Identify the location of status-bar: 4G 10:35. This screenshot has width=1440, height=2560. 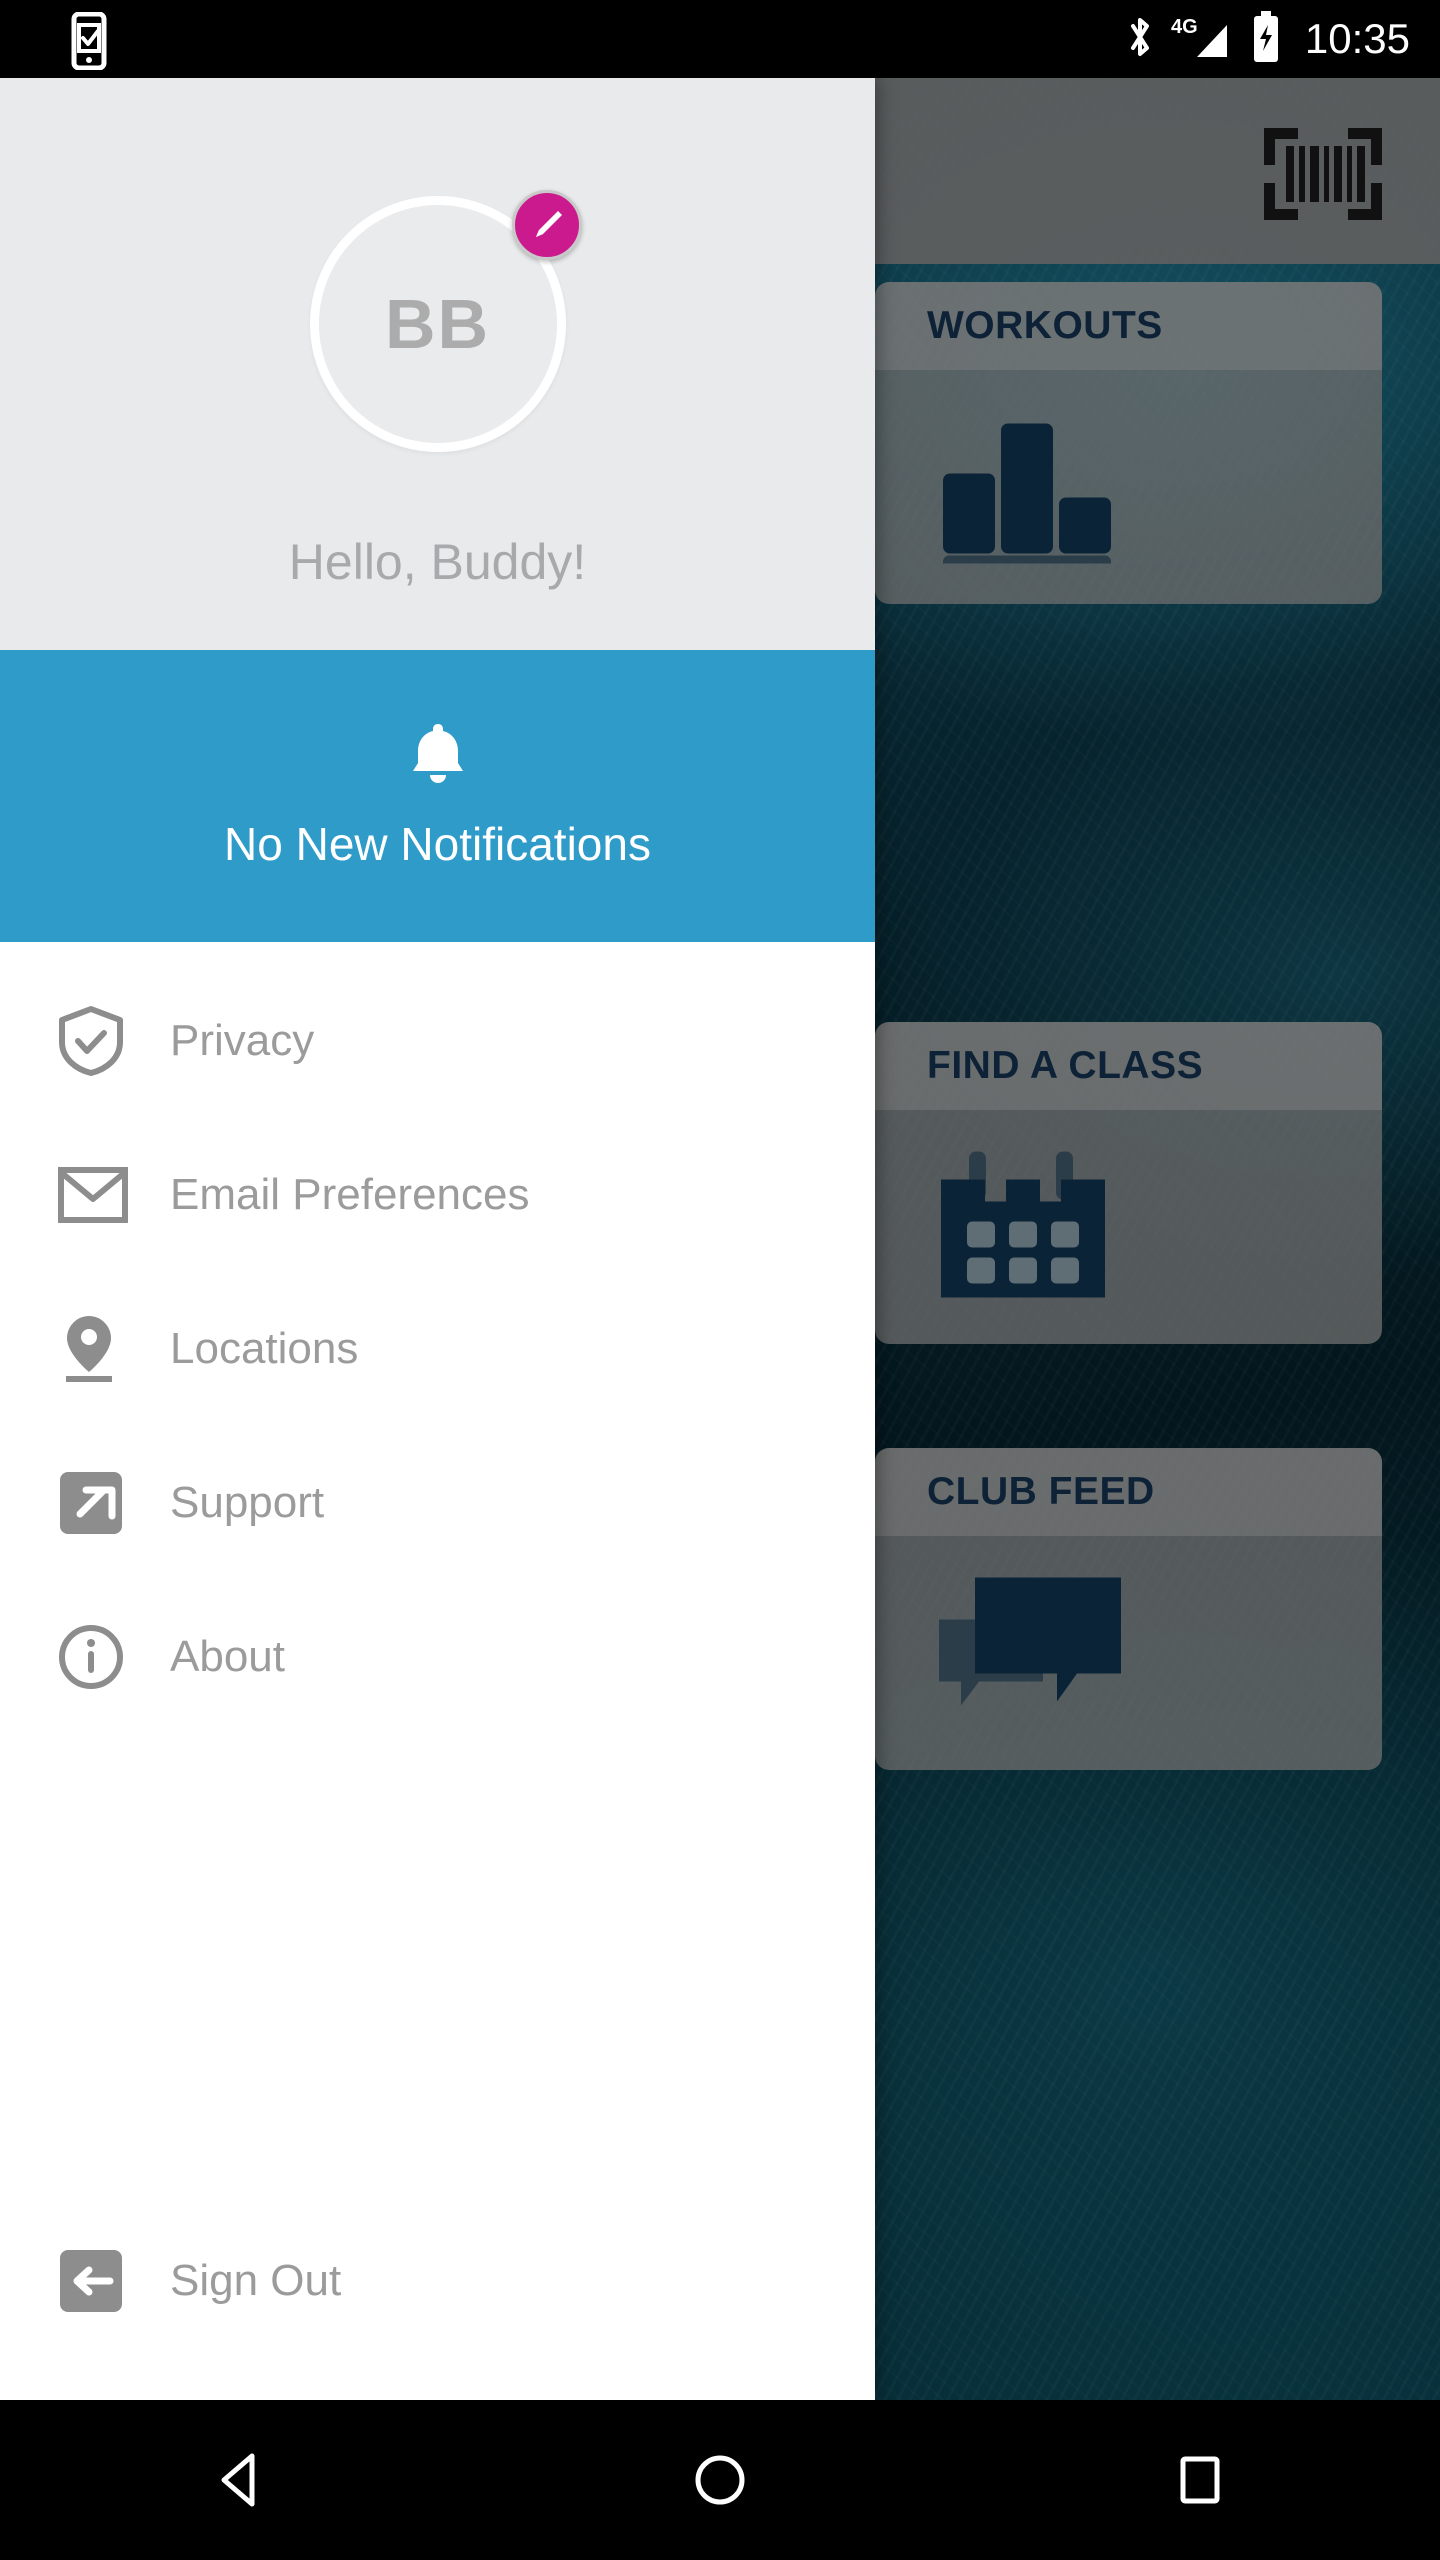
(720, 39).